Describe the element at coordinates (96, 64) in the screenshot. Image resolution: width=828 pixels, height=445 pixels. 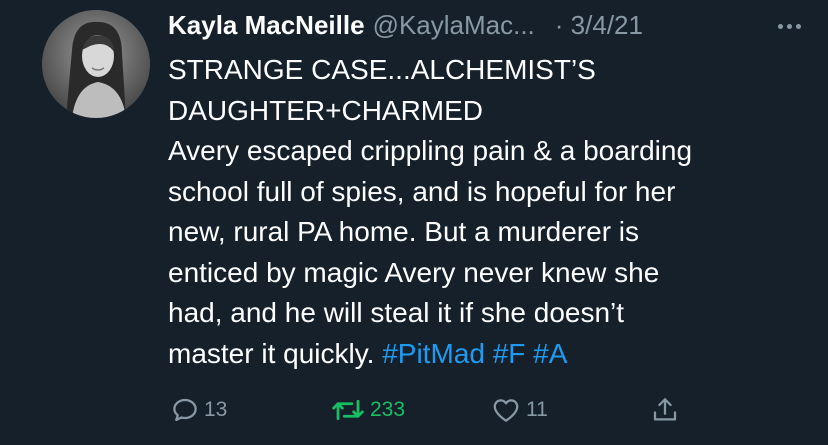
I see `avatar` at that location.